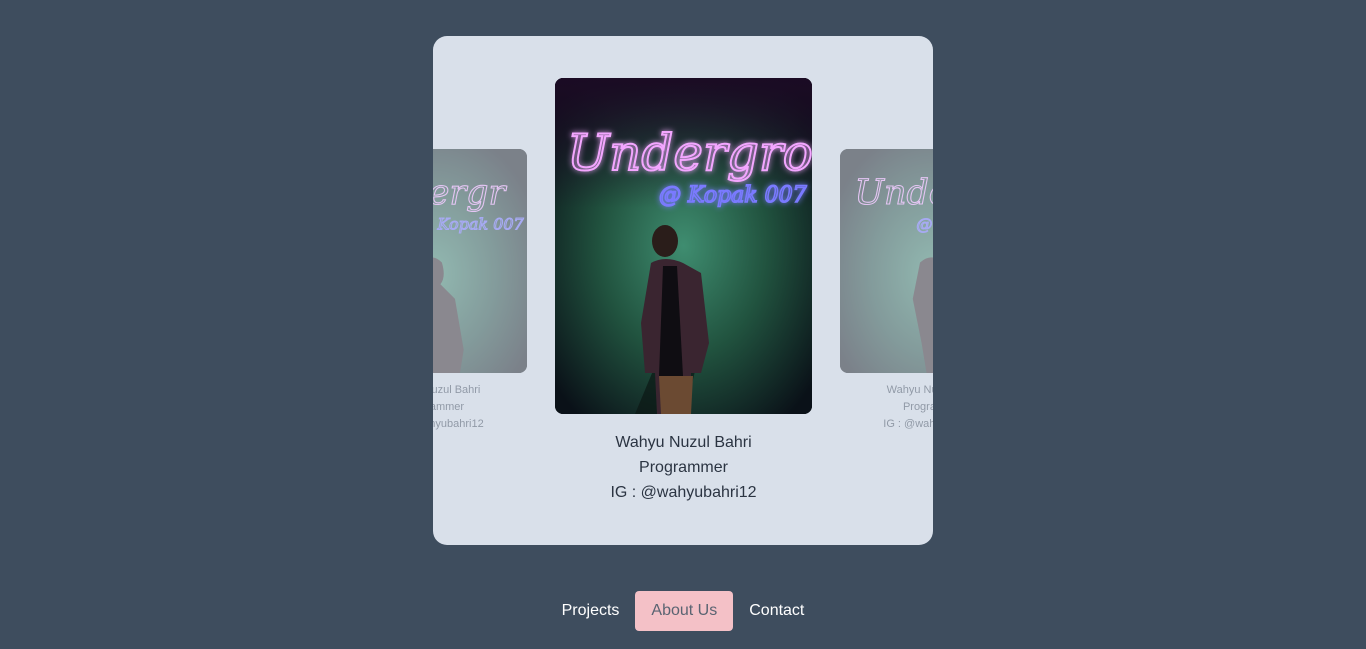 This screenshot has width=1366, height=649. What do you see at coordinates (733, 195) in the screenshot?
I see `neon-sign-subtitle: @ Kopak 007` at bounding box center [733, 195].